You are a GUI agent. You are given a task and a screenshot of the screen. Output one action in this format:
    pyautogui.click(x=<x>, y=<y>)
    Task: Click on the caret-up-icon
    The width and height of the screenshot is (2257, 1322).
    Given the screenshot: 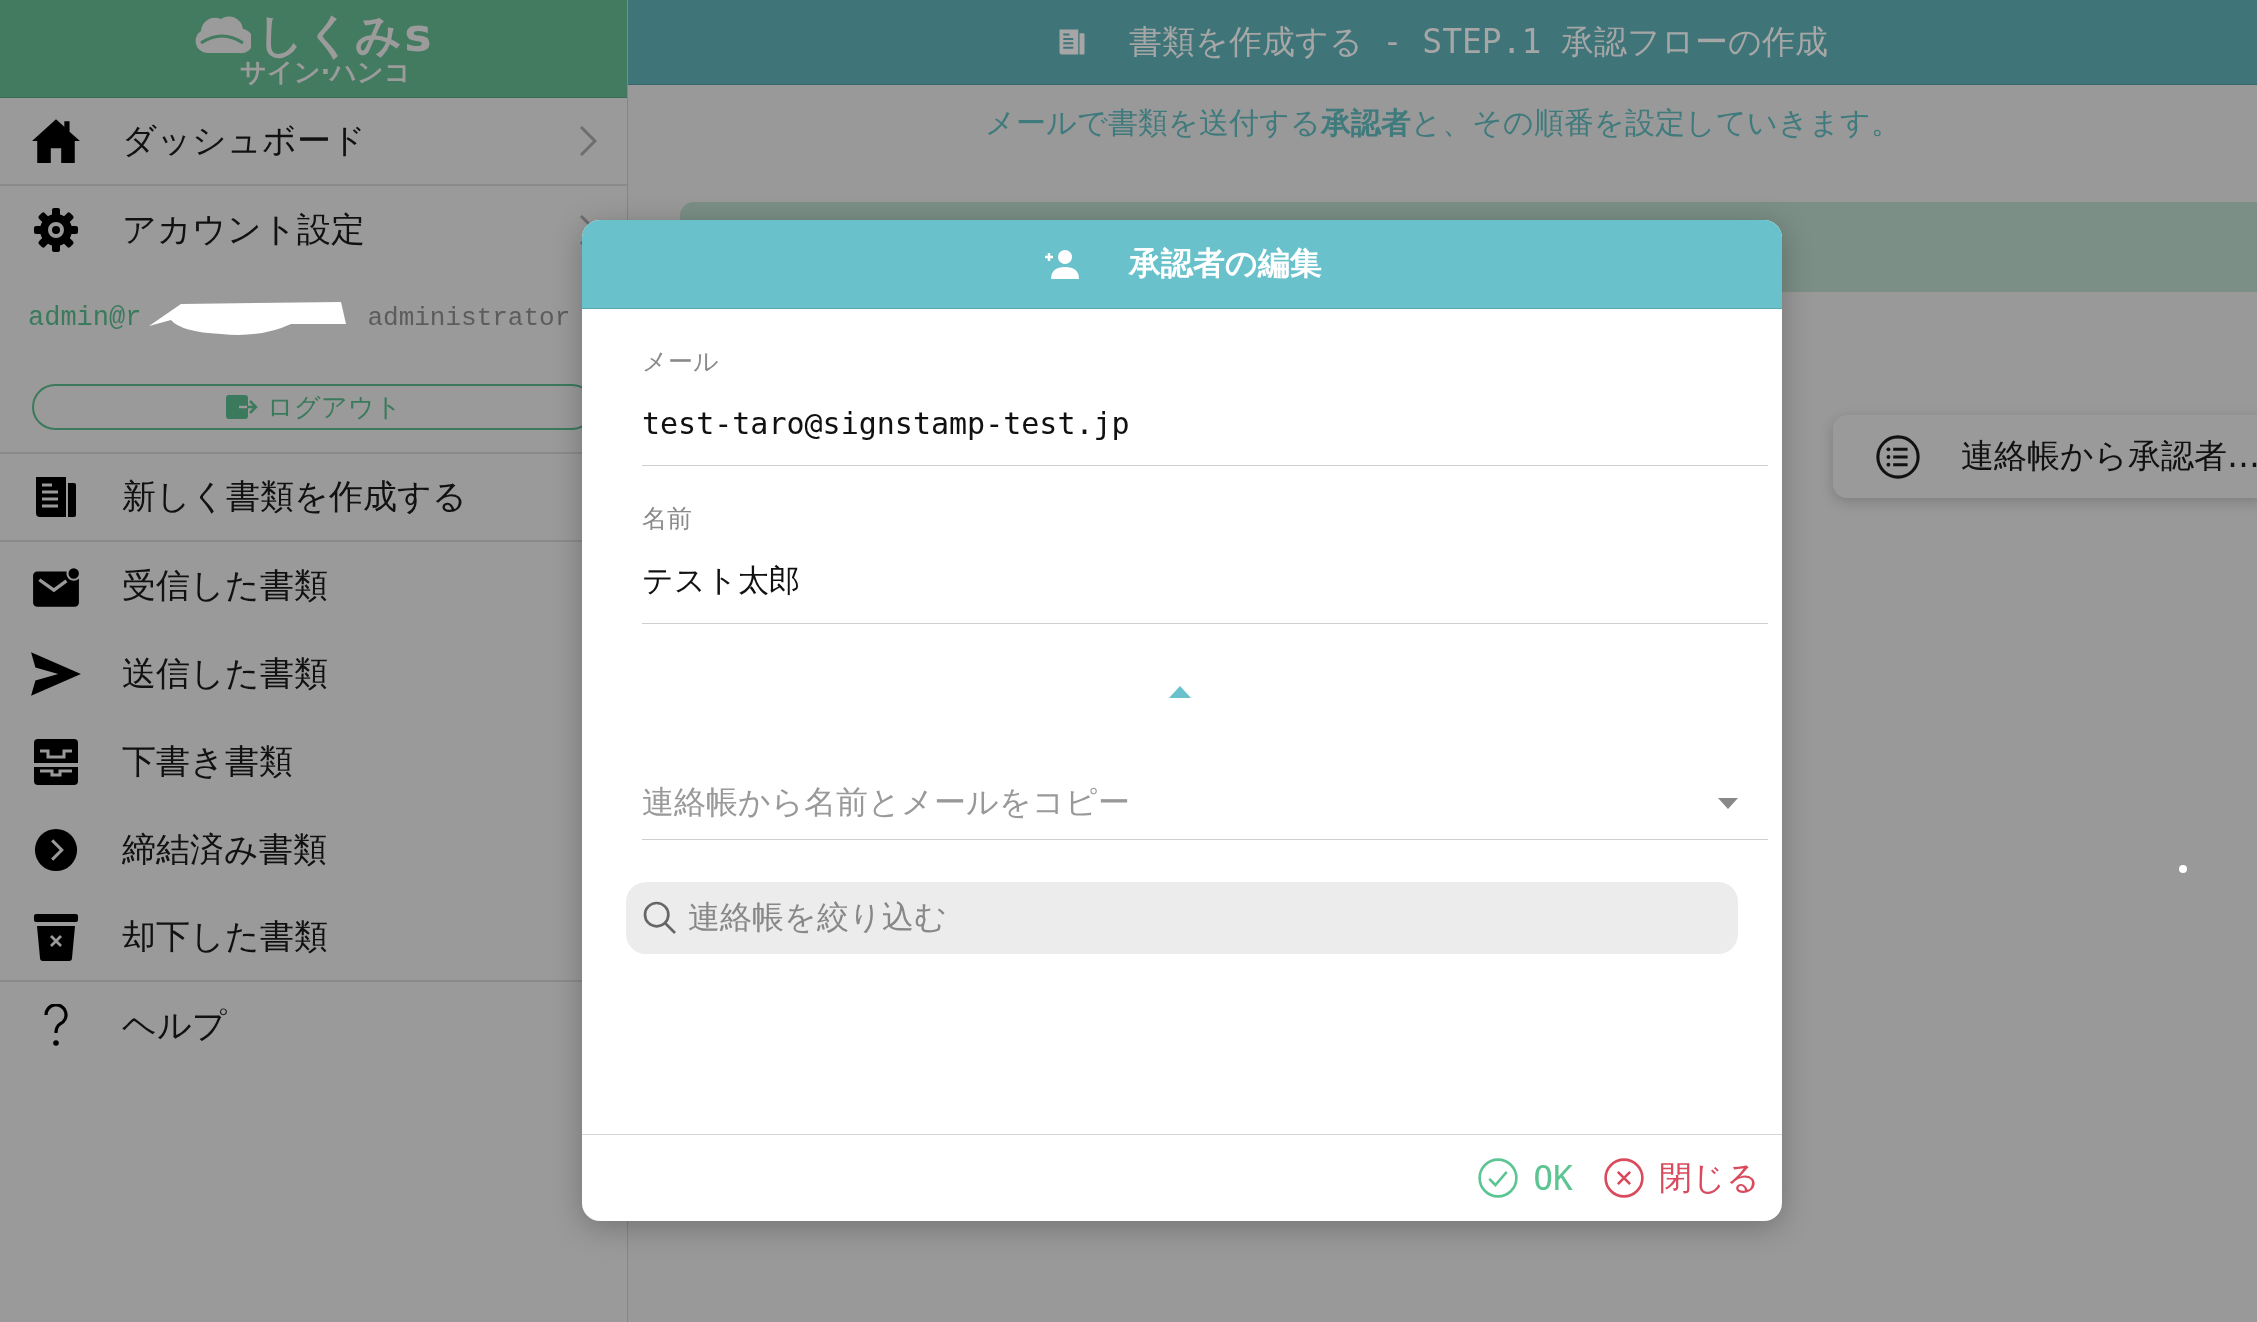 What is the action you would take?
    pyautogui.click(x=1180, y=692)
    